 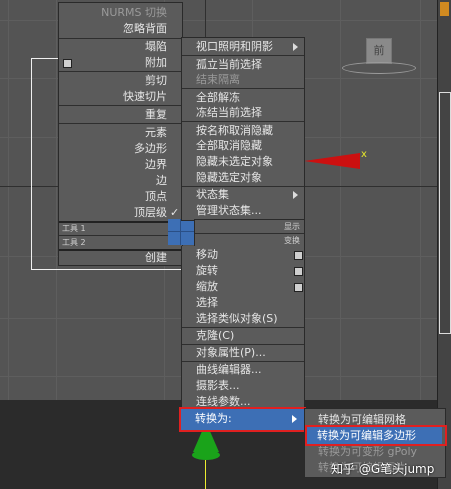 I want to click on check-icon: ✓, so click(x=175, y=212).